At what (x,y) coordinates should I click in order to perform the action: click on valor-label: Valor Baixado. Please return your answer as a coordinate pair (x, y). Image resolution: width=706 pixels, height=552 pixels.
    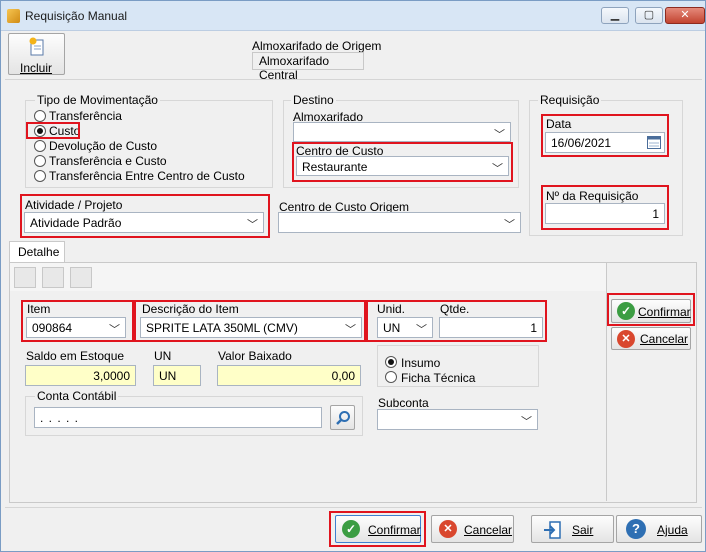
    Looking at the image, I should click on (255, 356).